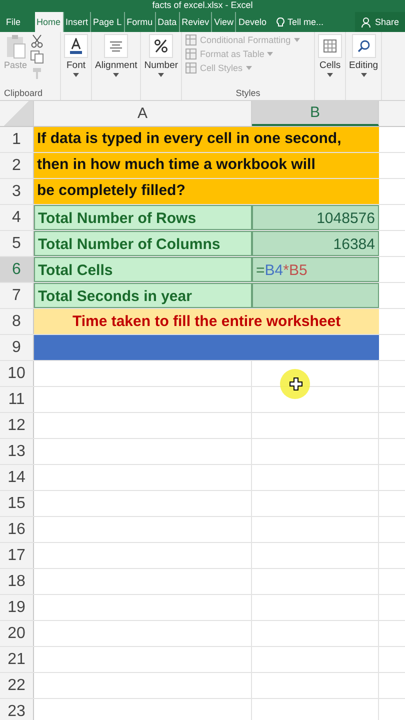 The width and height of the screenshot is (405, 720). I want to click on row-header: 23, so click(17, 709).